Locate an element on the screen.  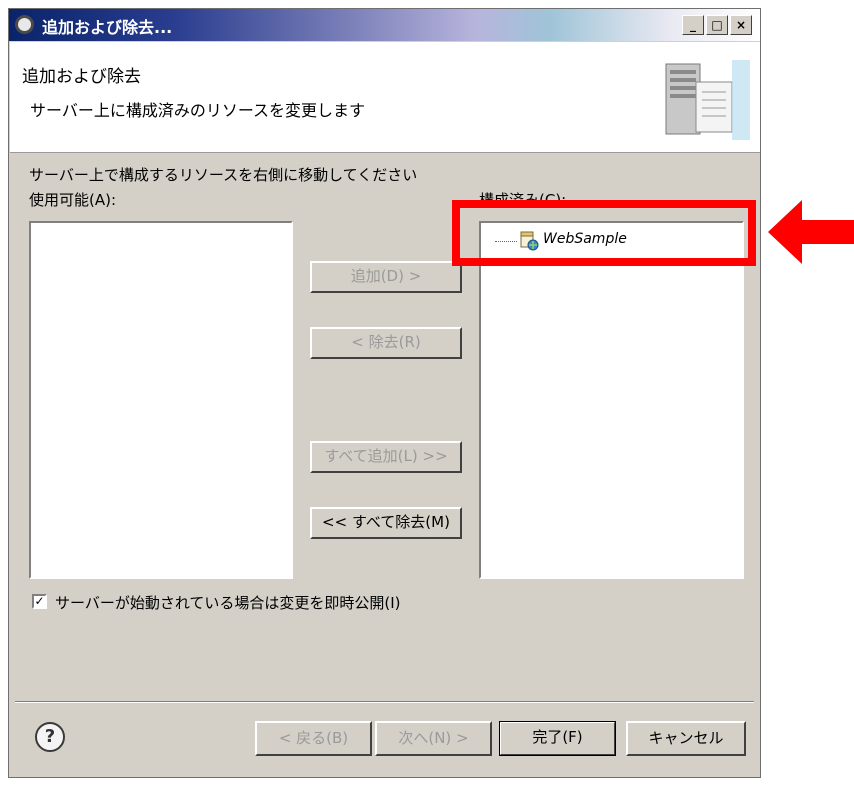
server-wizard-icon is located at coordinates (707, 100).